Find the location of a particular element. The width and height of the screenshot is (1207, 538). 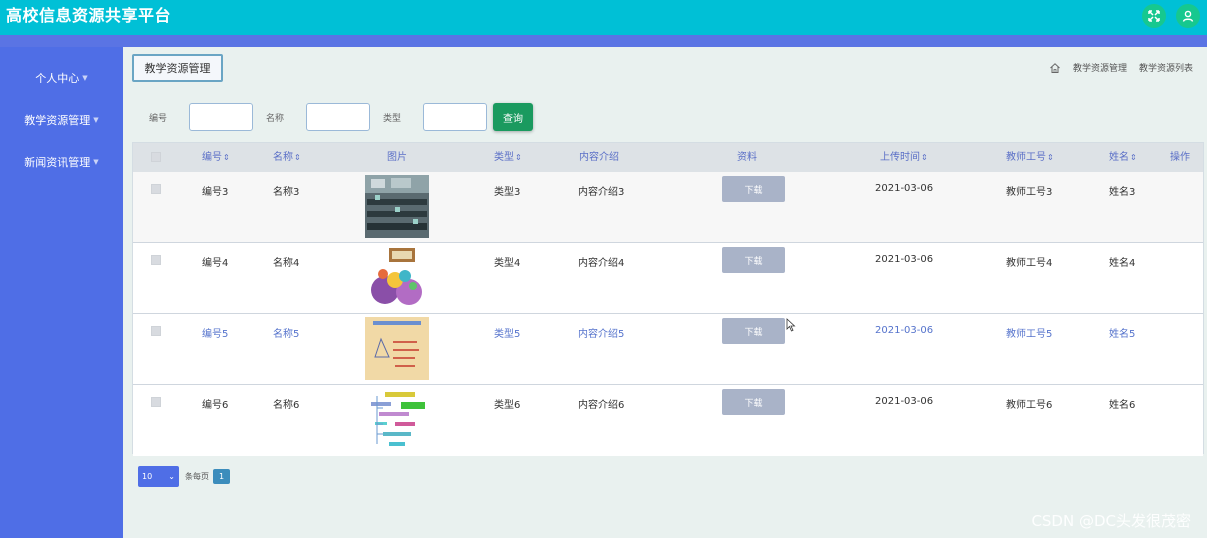

pagination: 10 ⌄ 条每页 1 is located at coordinates (184, 476).